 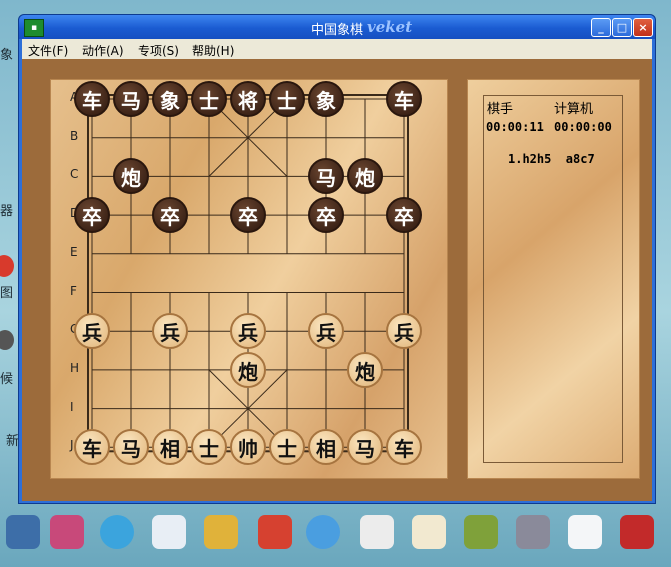 What do you see at coordinates (585, 532) in the screenshot?
I see `taskbar-settings-icon` at bounding box center [585, 532].